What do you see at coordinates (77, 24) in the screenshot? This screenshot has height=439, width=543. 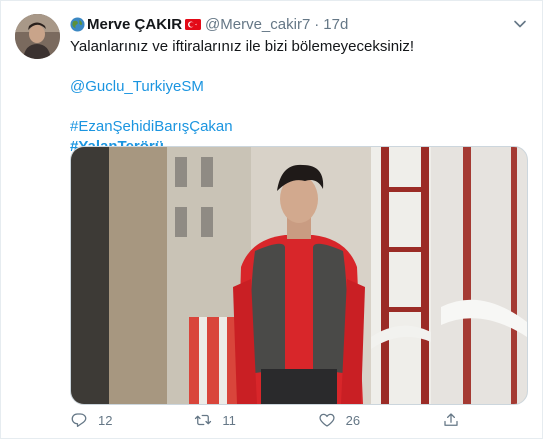 I see `globe-emoji-icon` at bounding box center [77, 24].